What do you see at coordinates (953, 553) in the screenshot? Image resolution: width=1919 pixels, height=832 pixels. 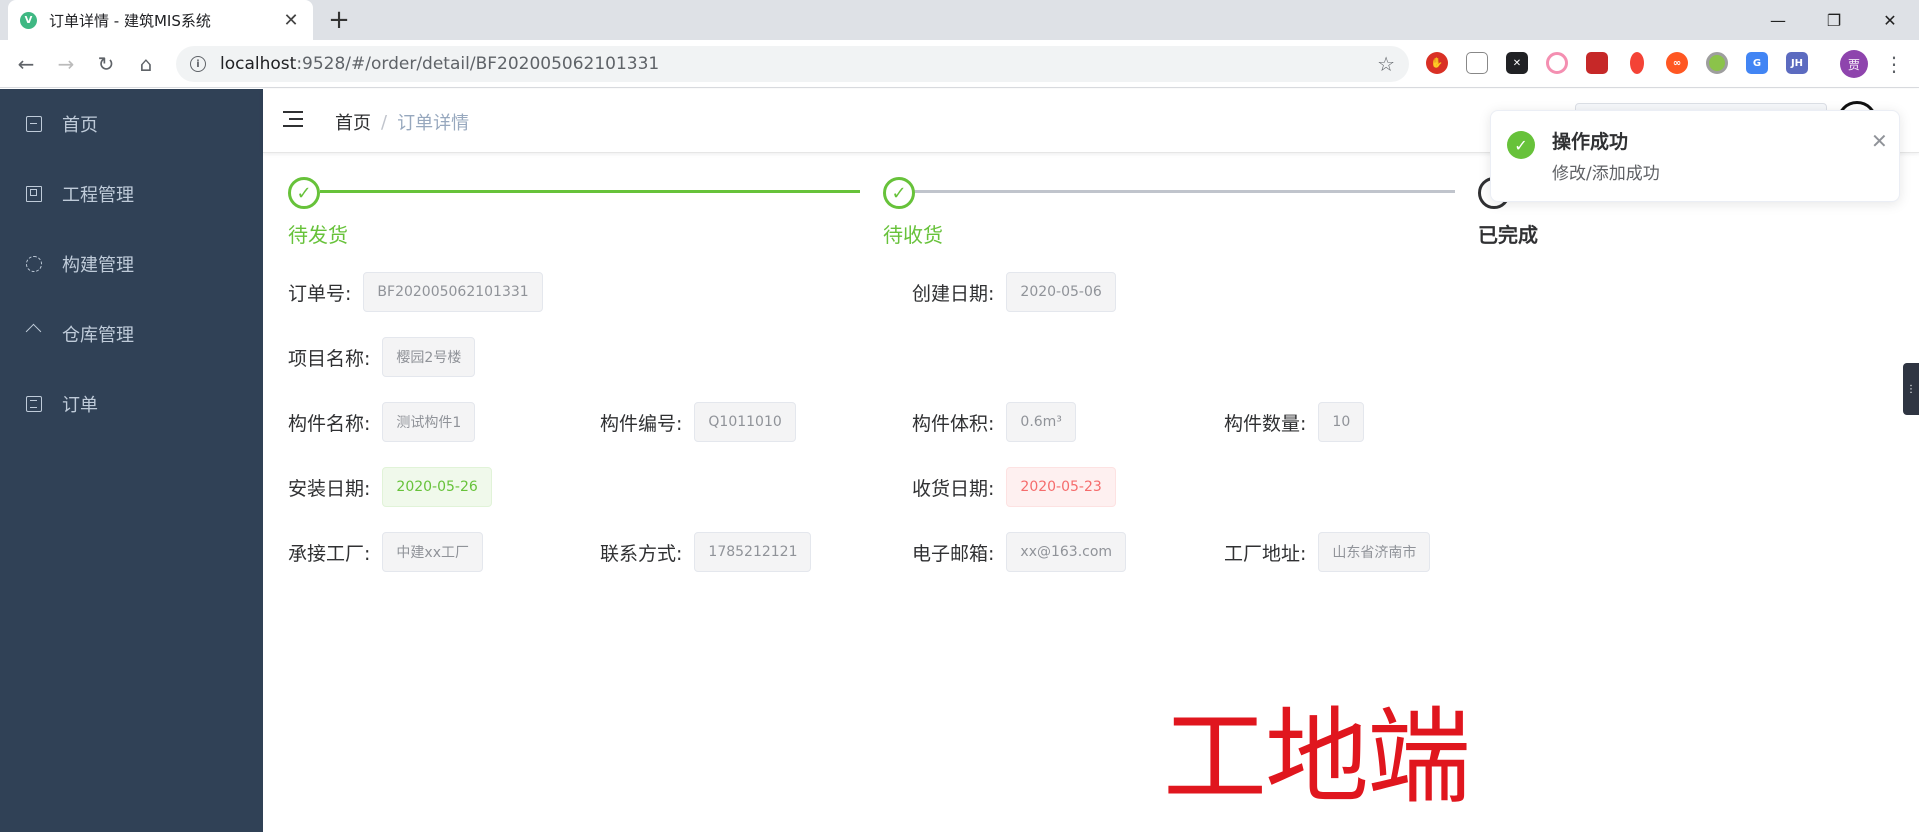 I see `field-label: 电子邮箱:` at bounding box center [953, 553].